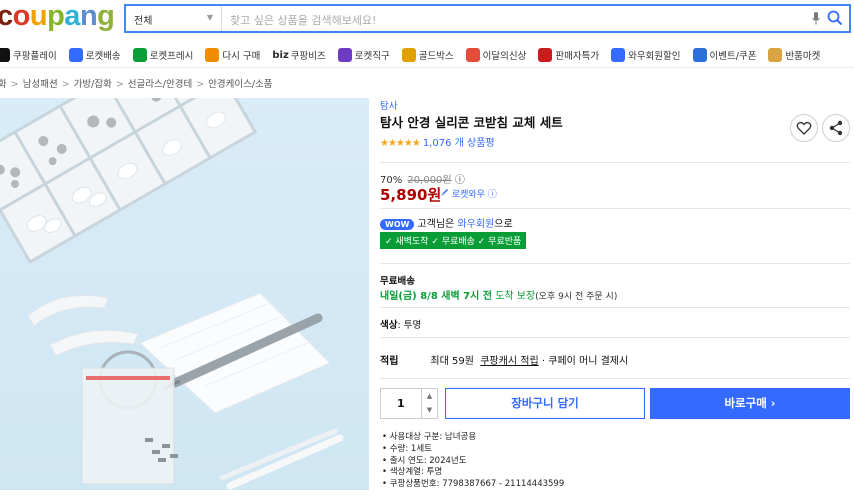  Describe the element at coordinates (699, 55) in the screenshot. I see `coupon-icon` at that location.